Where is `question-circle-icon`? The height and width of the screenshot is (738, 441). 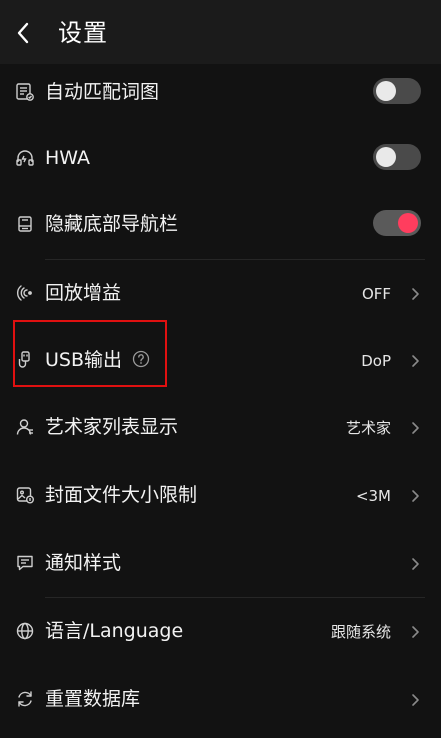 question-circle-icon is located at coordinates (141, 359).